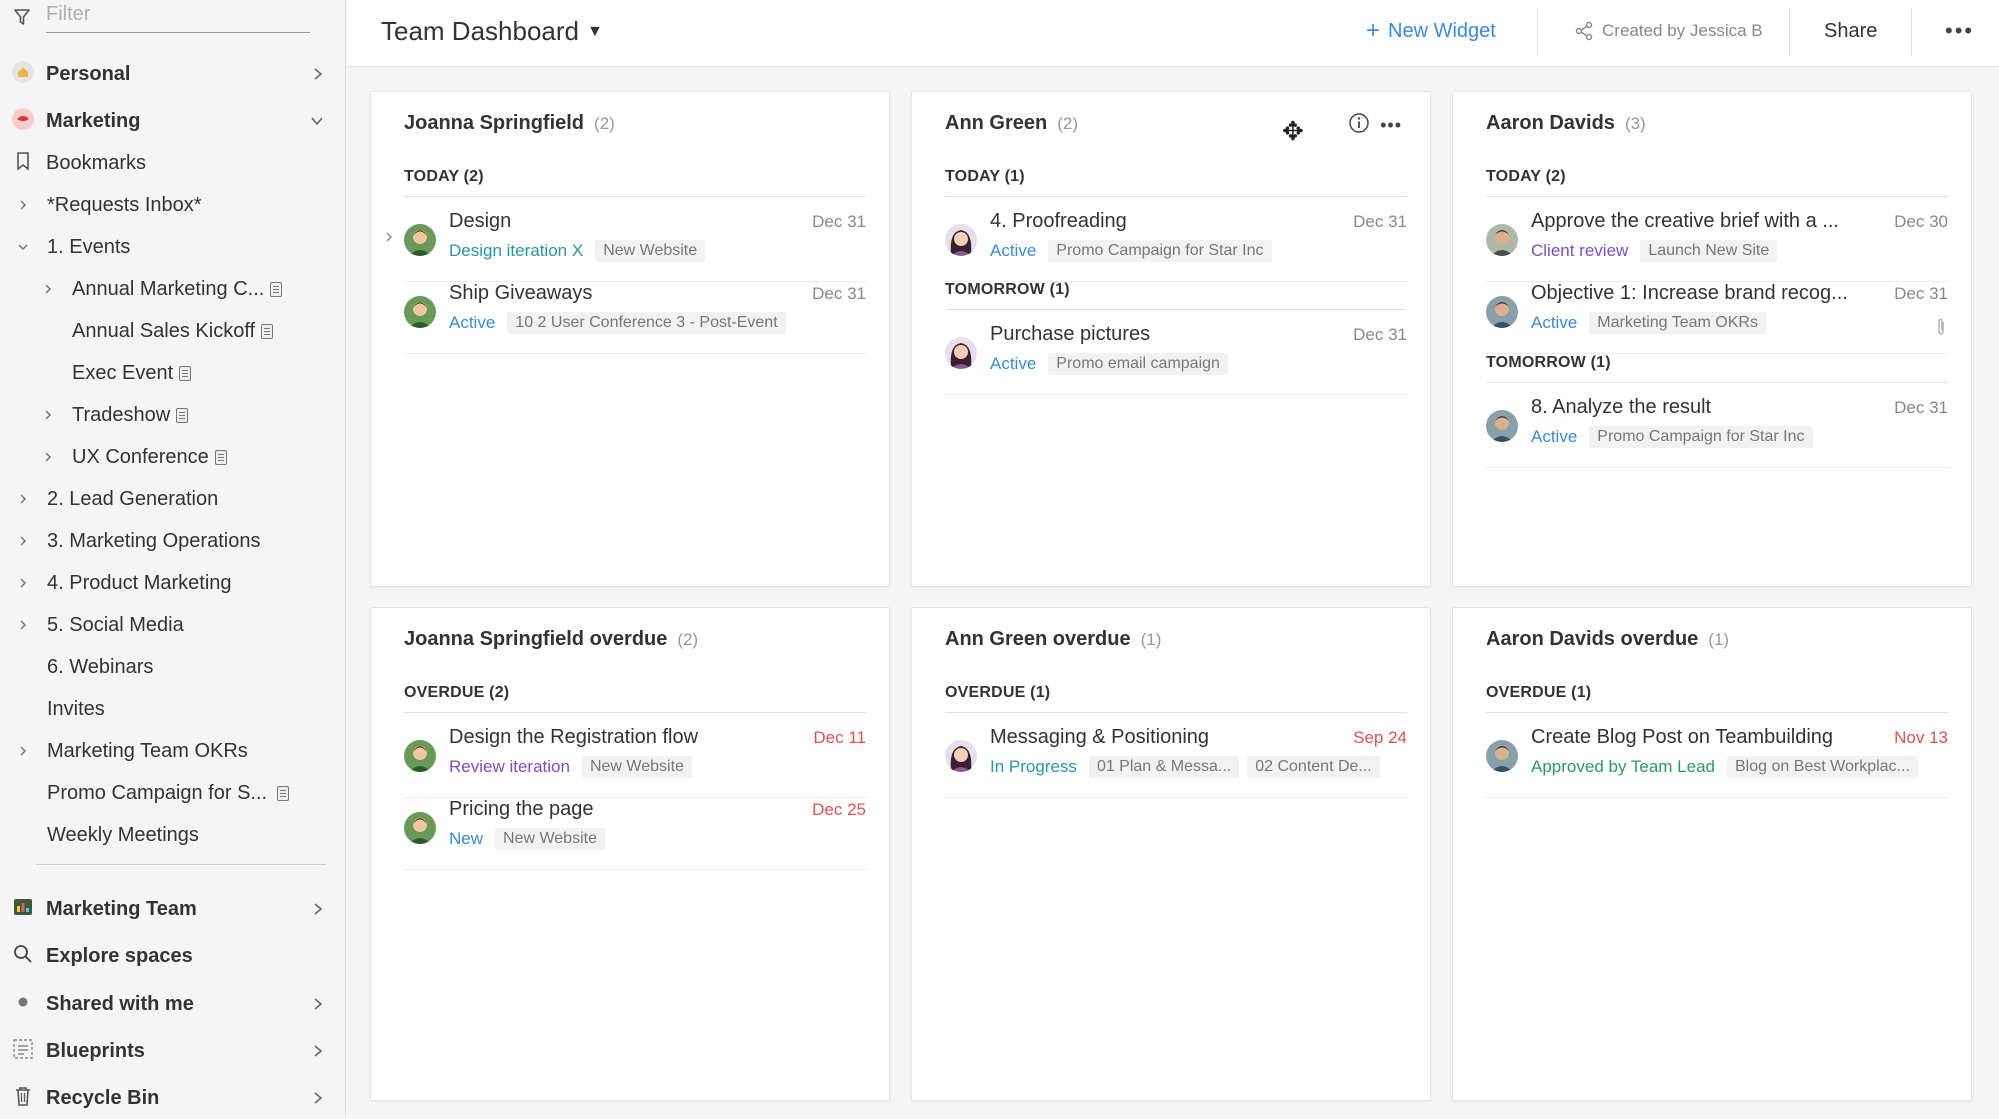  I want to click on sidebar-item-personal: Personal, so click(173, 74).